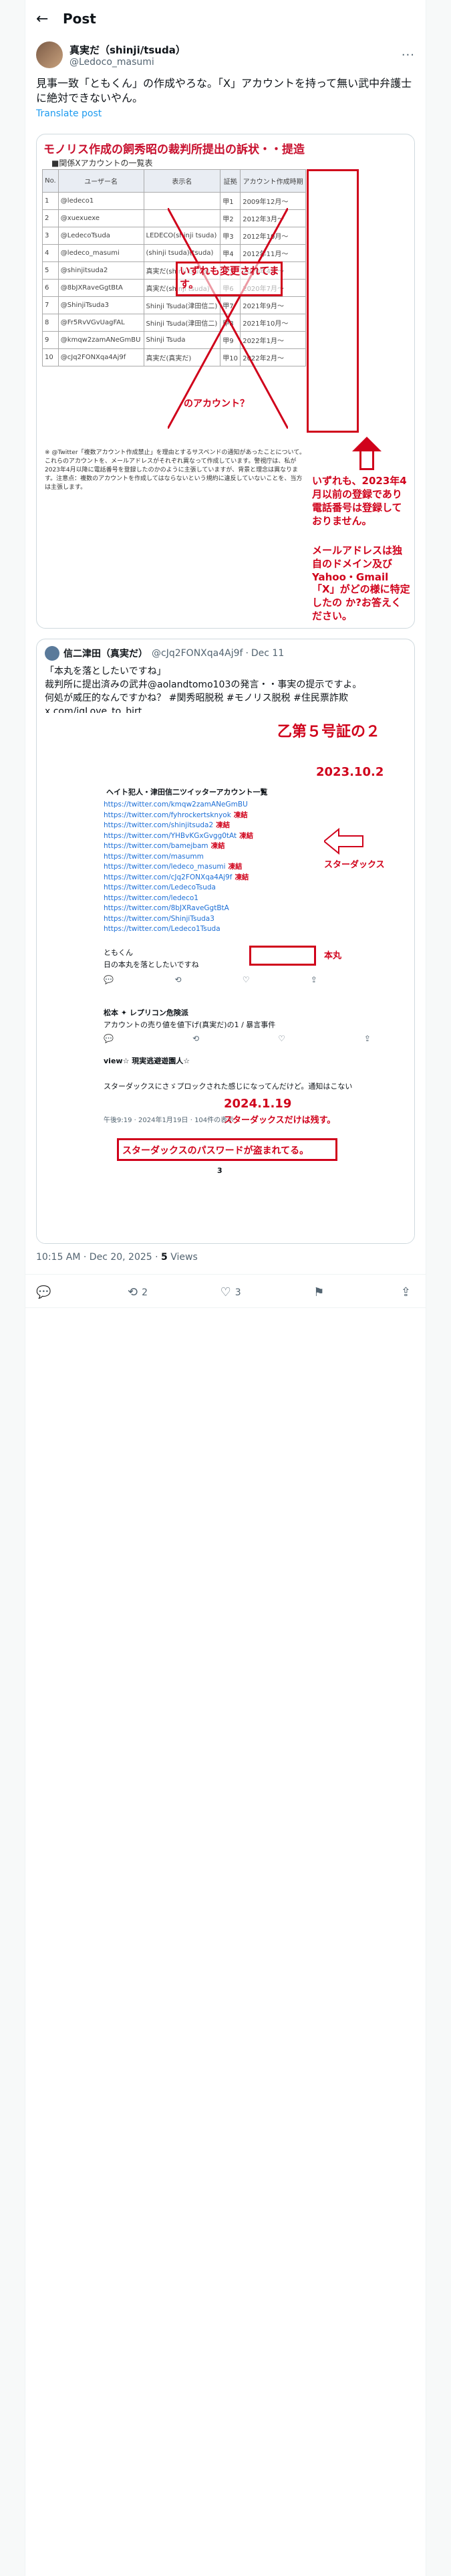  I want to click on bookmark-button: ⚑, so click(320, 1292).